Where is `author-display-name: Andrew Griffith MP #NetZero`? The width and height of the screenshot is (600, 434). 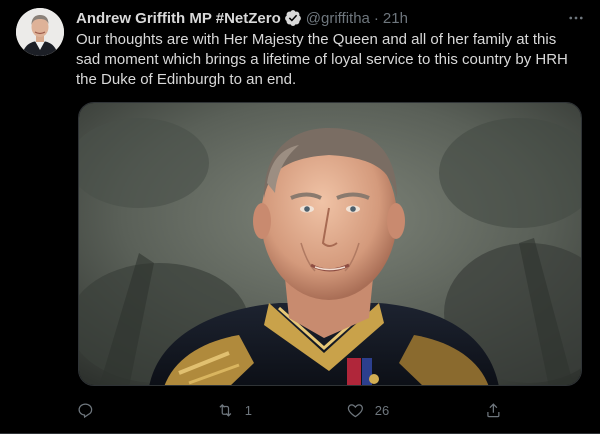 author-display-name: Andrew Griffith MP #NetZero is located at coordinates (178, 18).